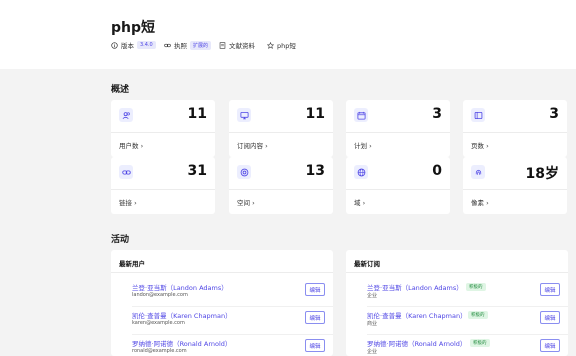 This screenshot has width=576, height=356. I want to click on latest-users-title: 最新用户, so click(132, 264).